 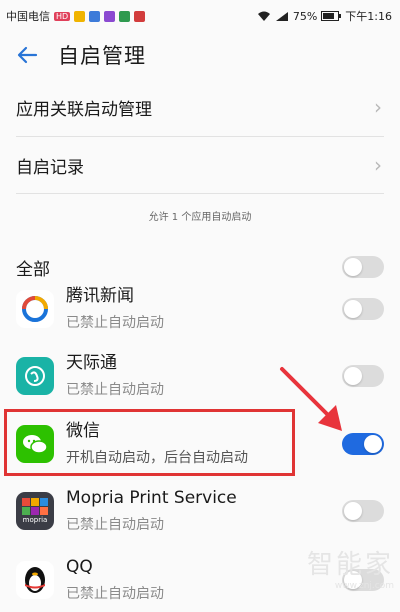 I want to click on menu-item-assoc-launch: 应用关联启动管理 ›, so click(x=200, y=107).